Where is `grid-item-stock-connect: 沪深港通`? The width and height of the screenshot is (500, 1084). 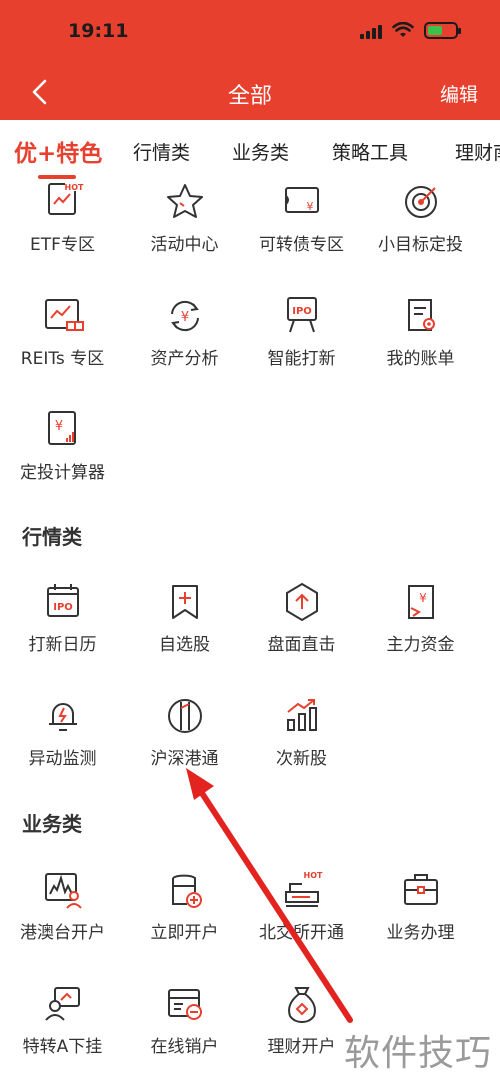
grid-item-stock-connect: 沪深港通 is located at coordinates (184, 731).